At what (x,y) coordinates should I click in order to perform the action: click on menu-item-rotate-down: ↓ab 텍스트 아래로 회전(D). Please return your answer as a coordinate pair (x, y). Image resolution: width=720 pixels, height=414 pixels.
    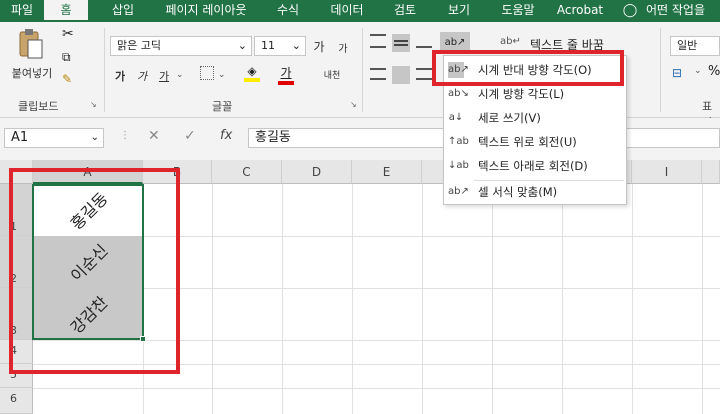
    Looking at the image, I should click on (535, 166).